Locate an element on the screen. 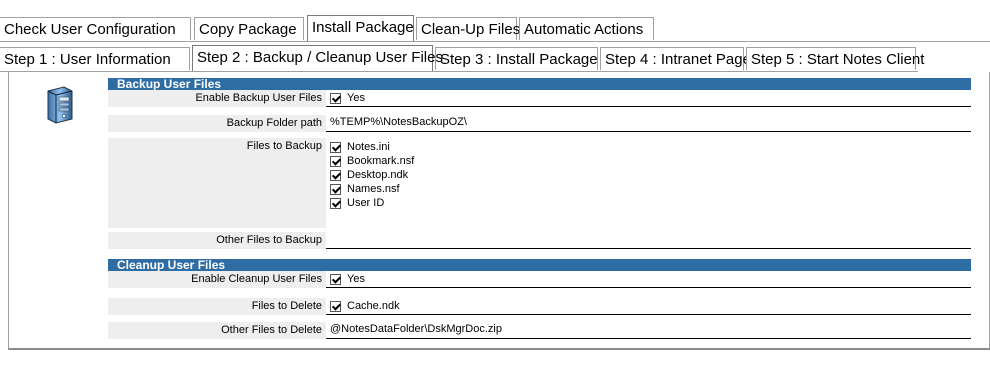  tab-step-5-start-notes-client: Step 5 : Start Notes Client is located at coordinates (835, 58).